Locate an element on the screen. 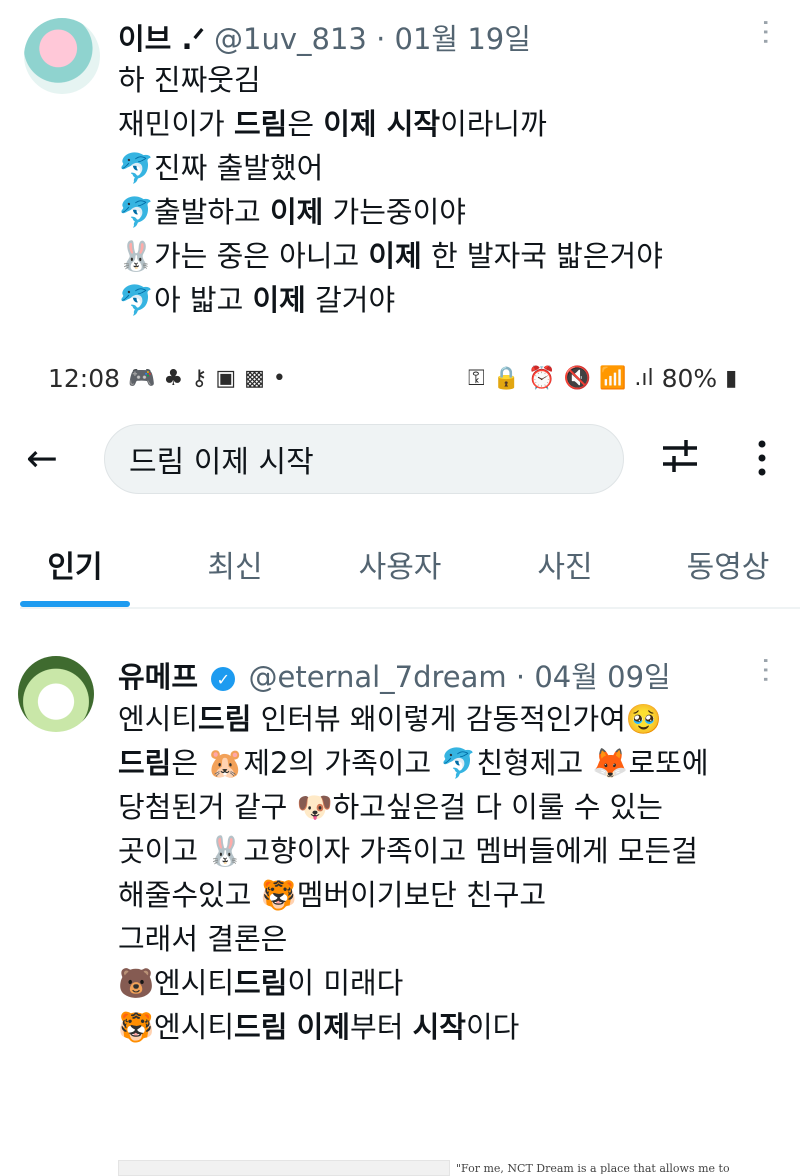  emoji-icon: 🐯 is located at coordinates (136, 1027).